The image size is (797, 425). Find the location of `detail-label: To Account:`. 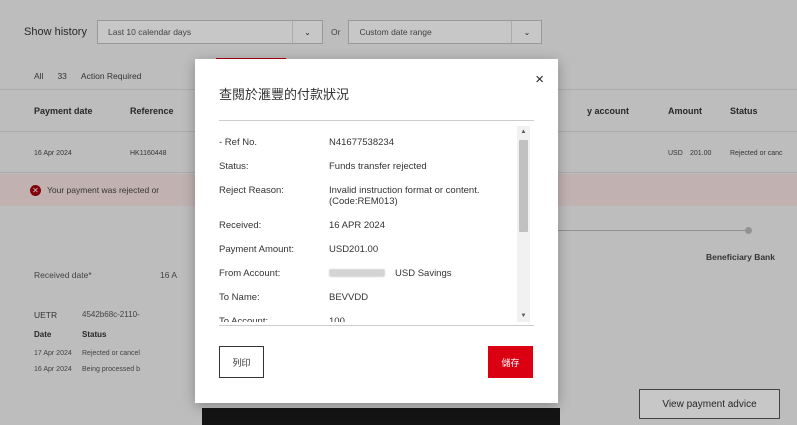

detail-label: To Account: is located at coordinates (244, 319).